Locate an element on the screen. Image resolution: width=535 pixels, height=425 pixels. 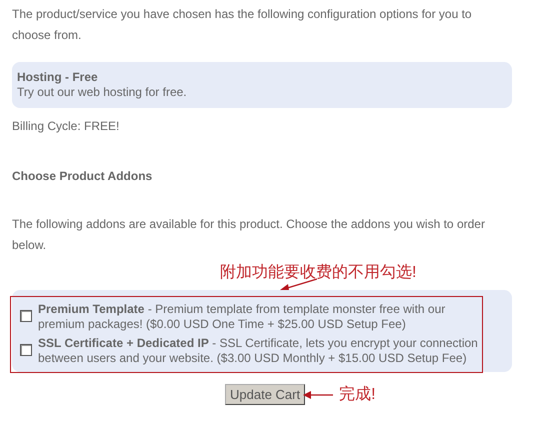
option-description: Try out our web hosting for free. is located at coordinates (102, 92).